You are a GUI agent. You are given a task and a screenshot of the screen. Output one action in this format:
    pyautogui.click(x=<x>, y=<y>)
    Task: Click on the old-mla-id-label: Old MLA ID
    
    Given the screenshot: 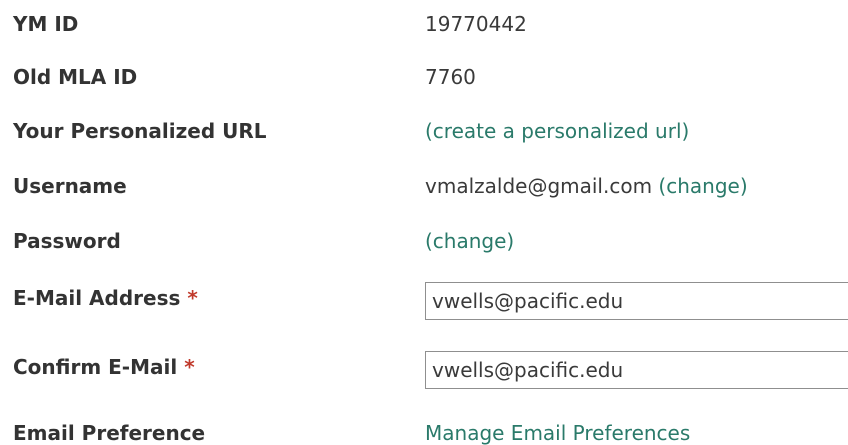 What is the action you would take?
    pyautogui.click(x=75, y=77)
    